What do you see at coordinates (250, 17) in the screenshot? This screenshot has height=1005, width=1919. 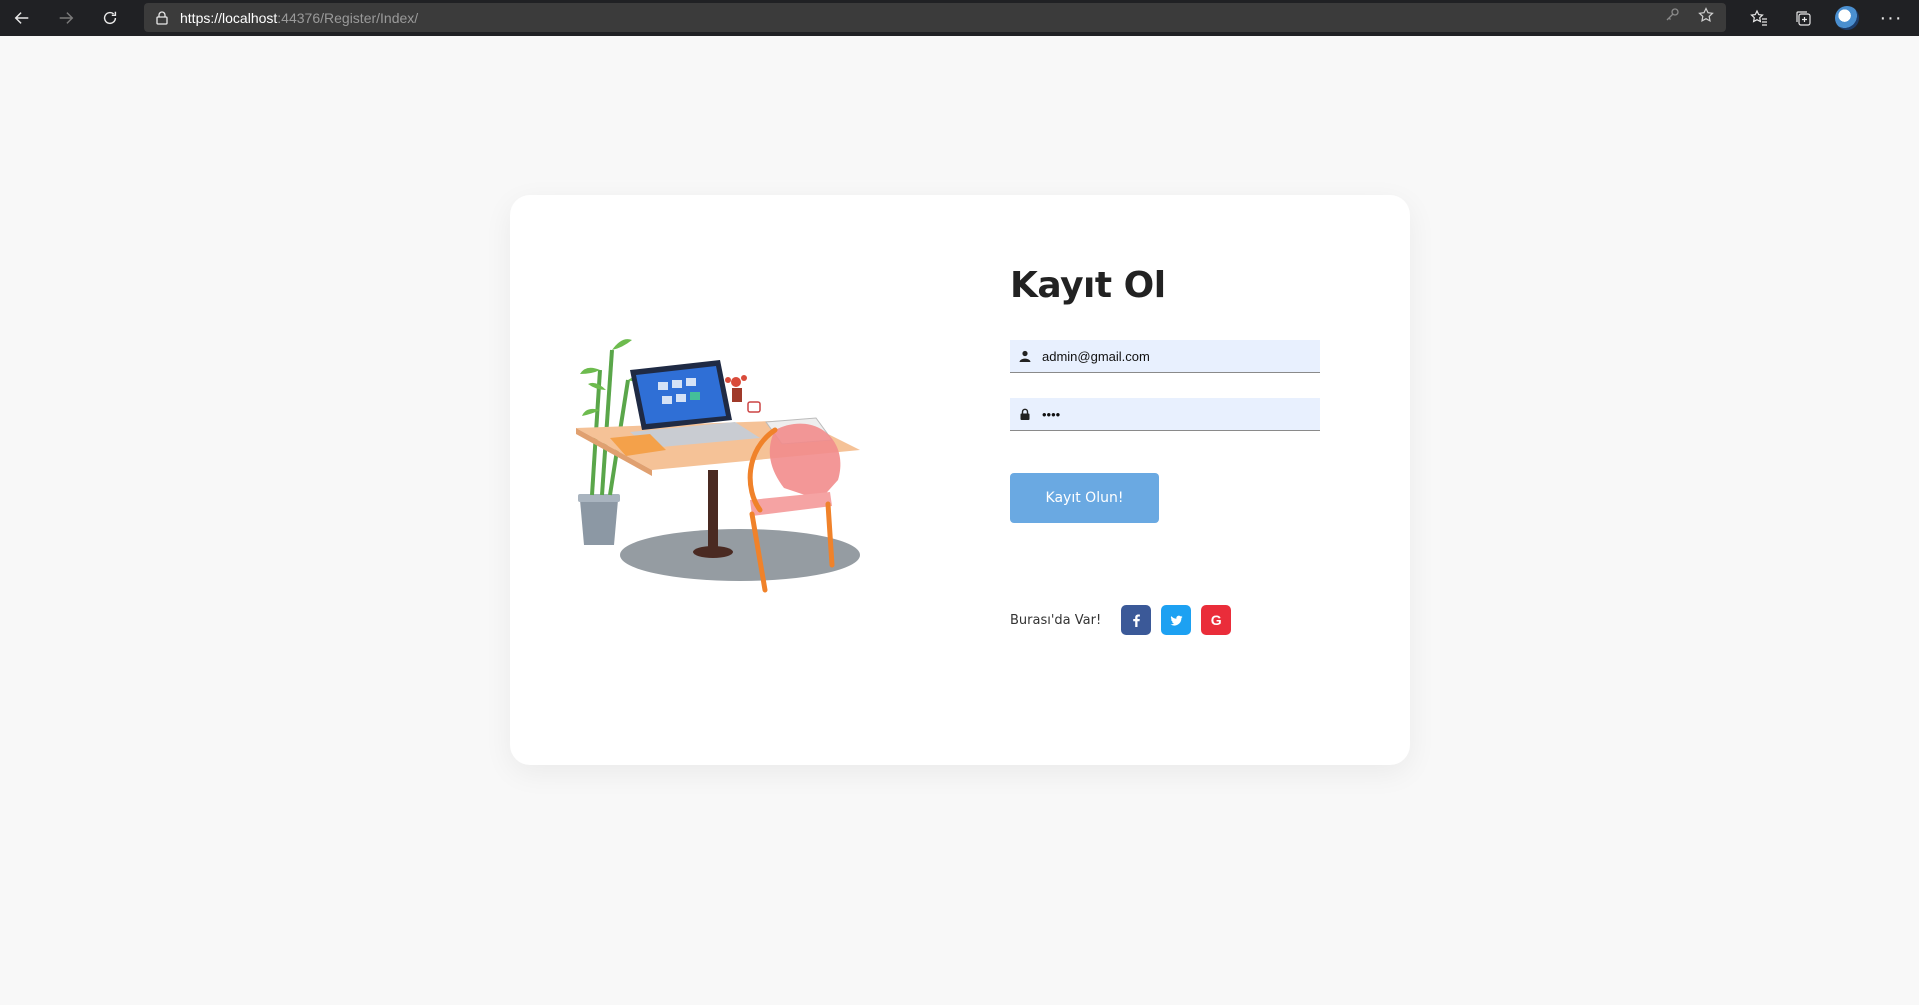 I see `url-host: localhost` at bounding box center [250, 17].